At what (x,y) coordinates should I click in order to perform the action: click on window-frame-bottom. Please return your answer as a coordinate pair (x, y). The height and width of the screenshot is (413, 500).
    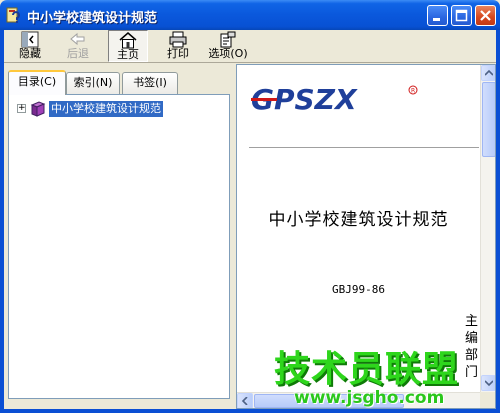
    Looking at the image, I should click on (250, 411).